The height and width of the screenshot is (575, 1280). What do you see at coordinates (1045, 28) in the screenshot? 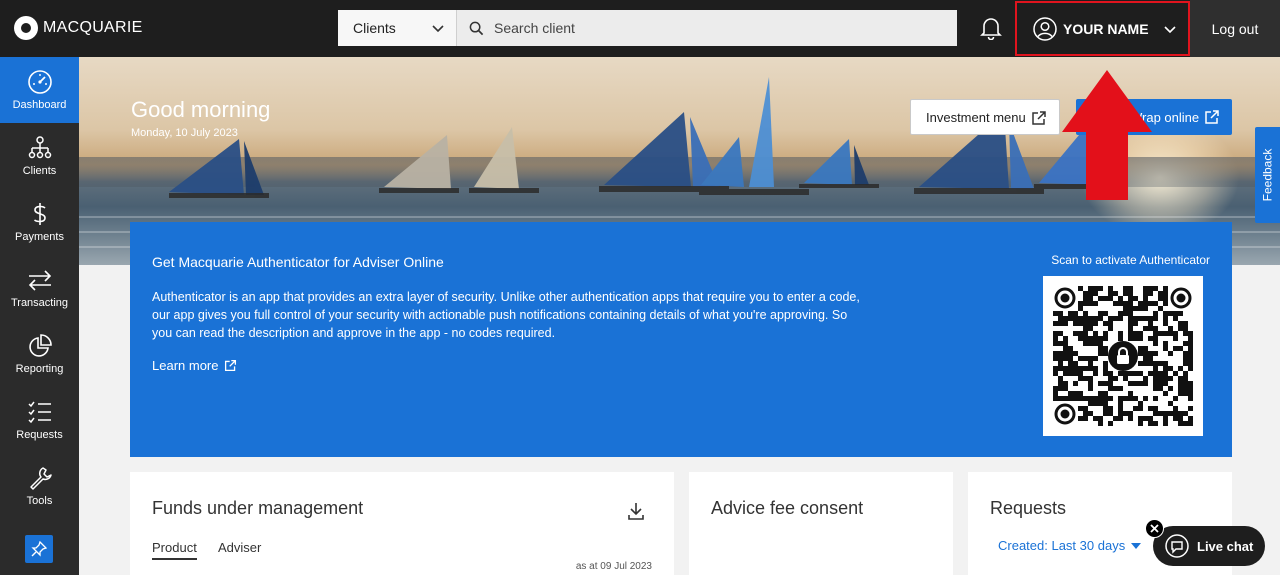
I see `user-avatar-icon` at bounding box center [1045, 28].